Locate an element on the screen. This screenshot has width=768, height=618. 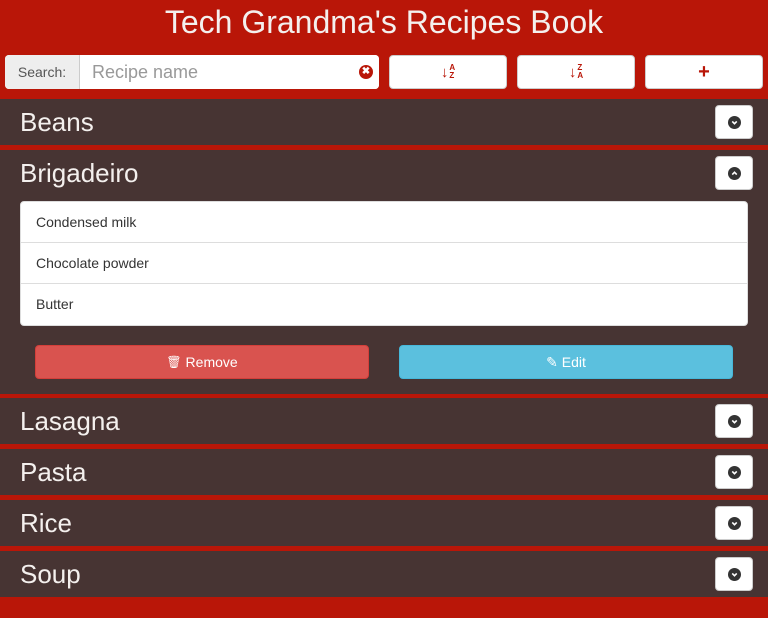
app-title: Tech Grandma's Recipes Book is located at coordinates (384, 22).